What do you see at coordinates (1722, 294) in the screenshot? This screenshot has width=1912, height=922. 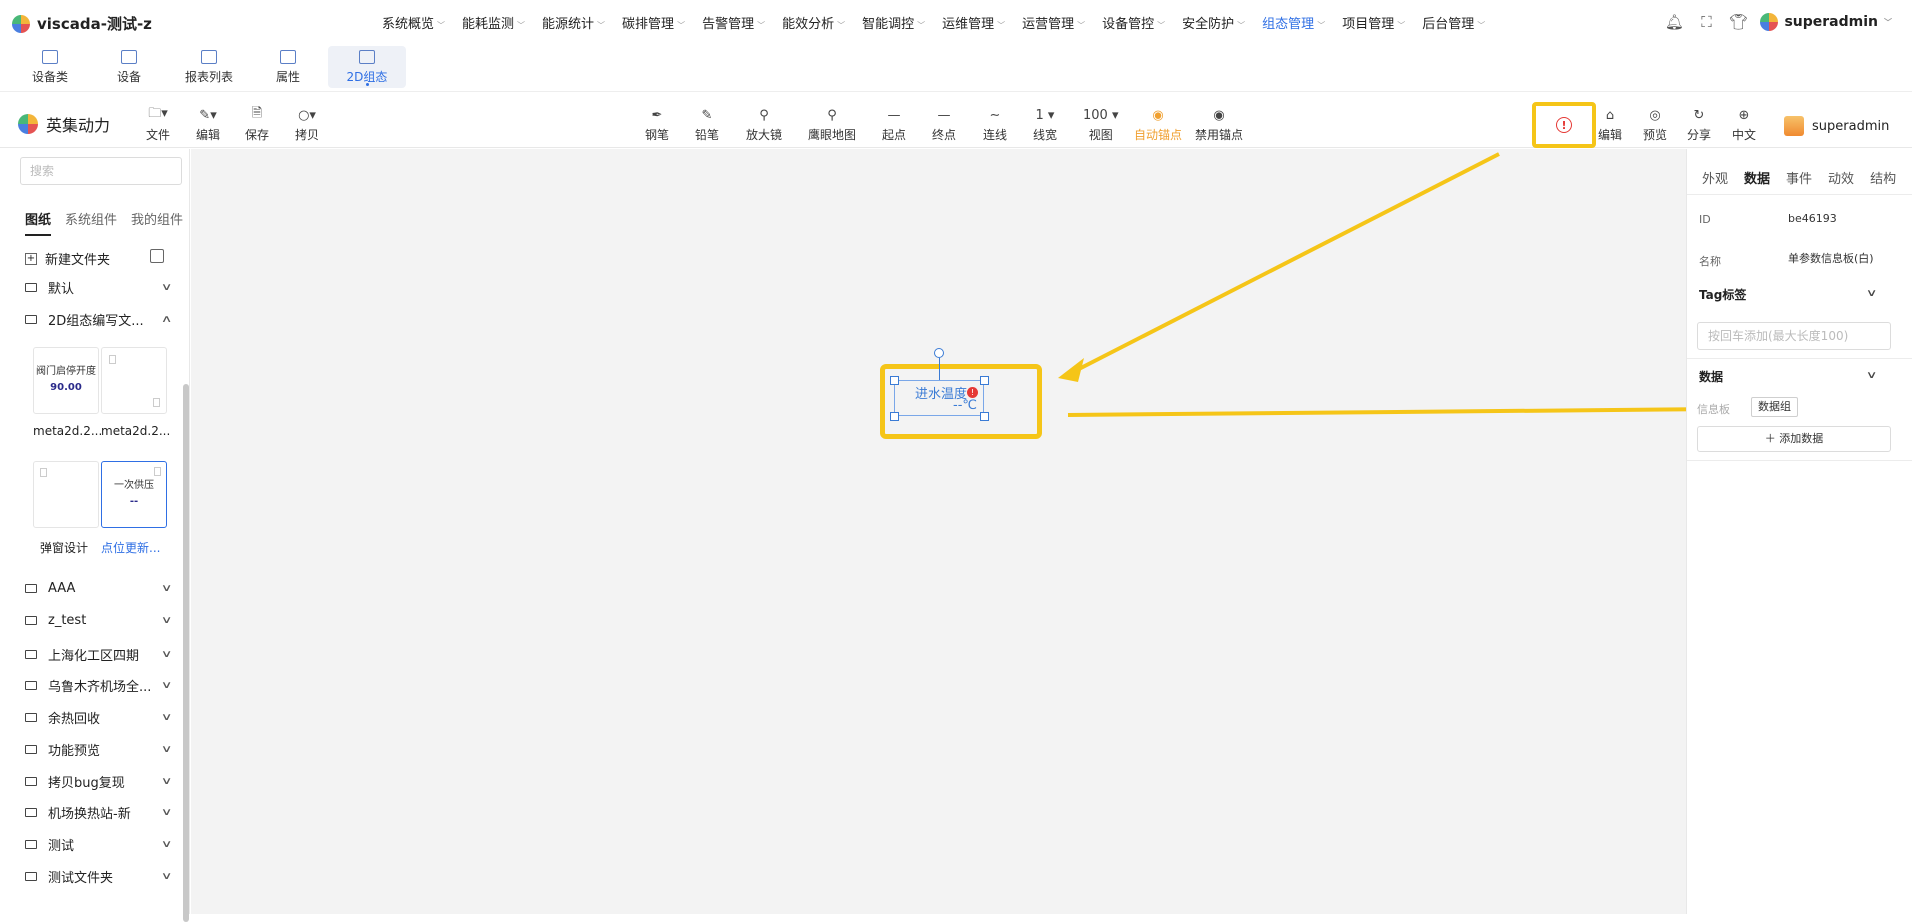 I see `tag-section-header: Tag标签` at bounding box center [1722, 294].